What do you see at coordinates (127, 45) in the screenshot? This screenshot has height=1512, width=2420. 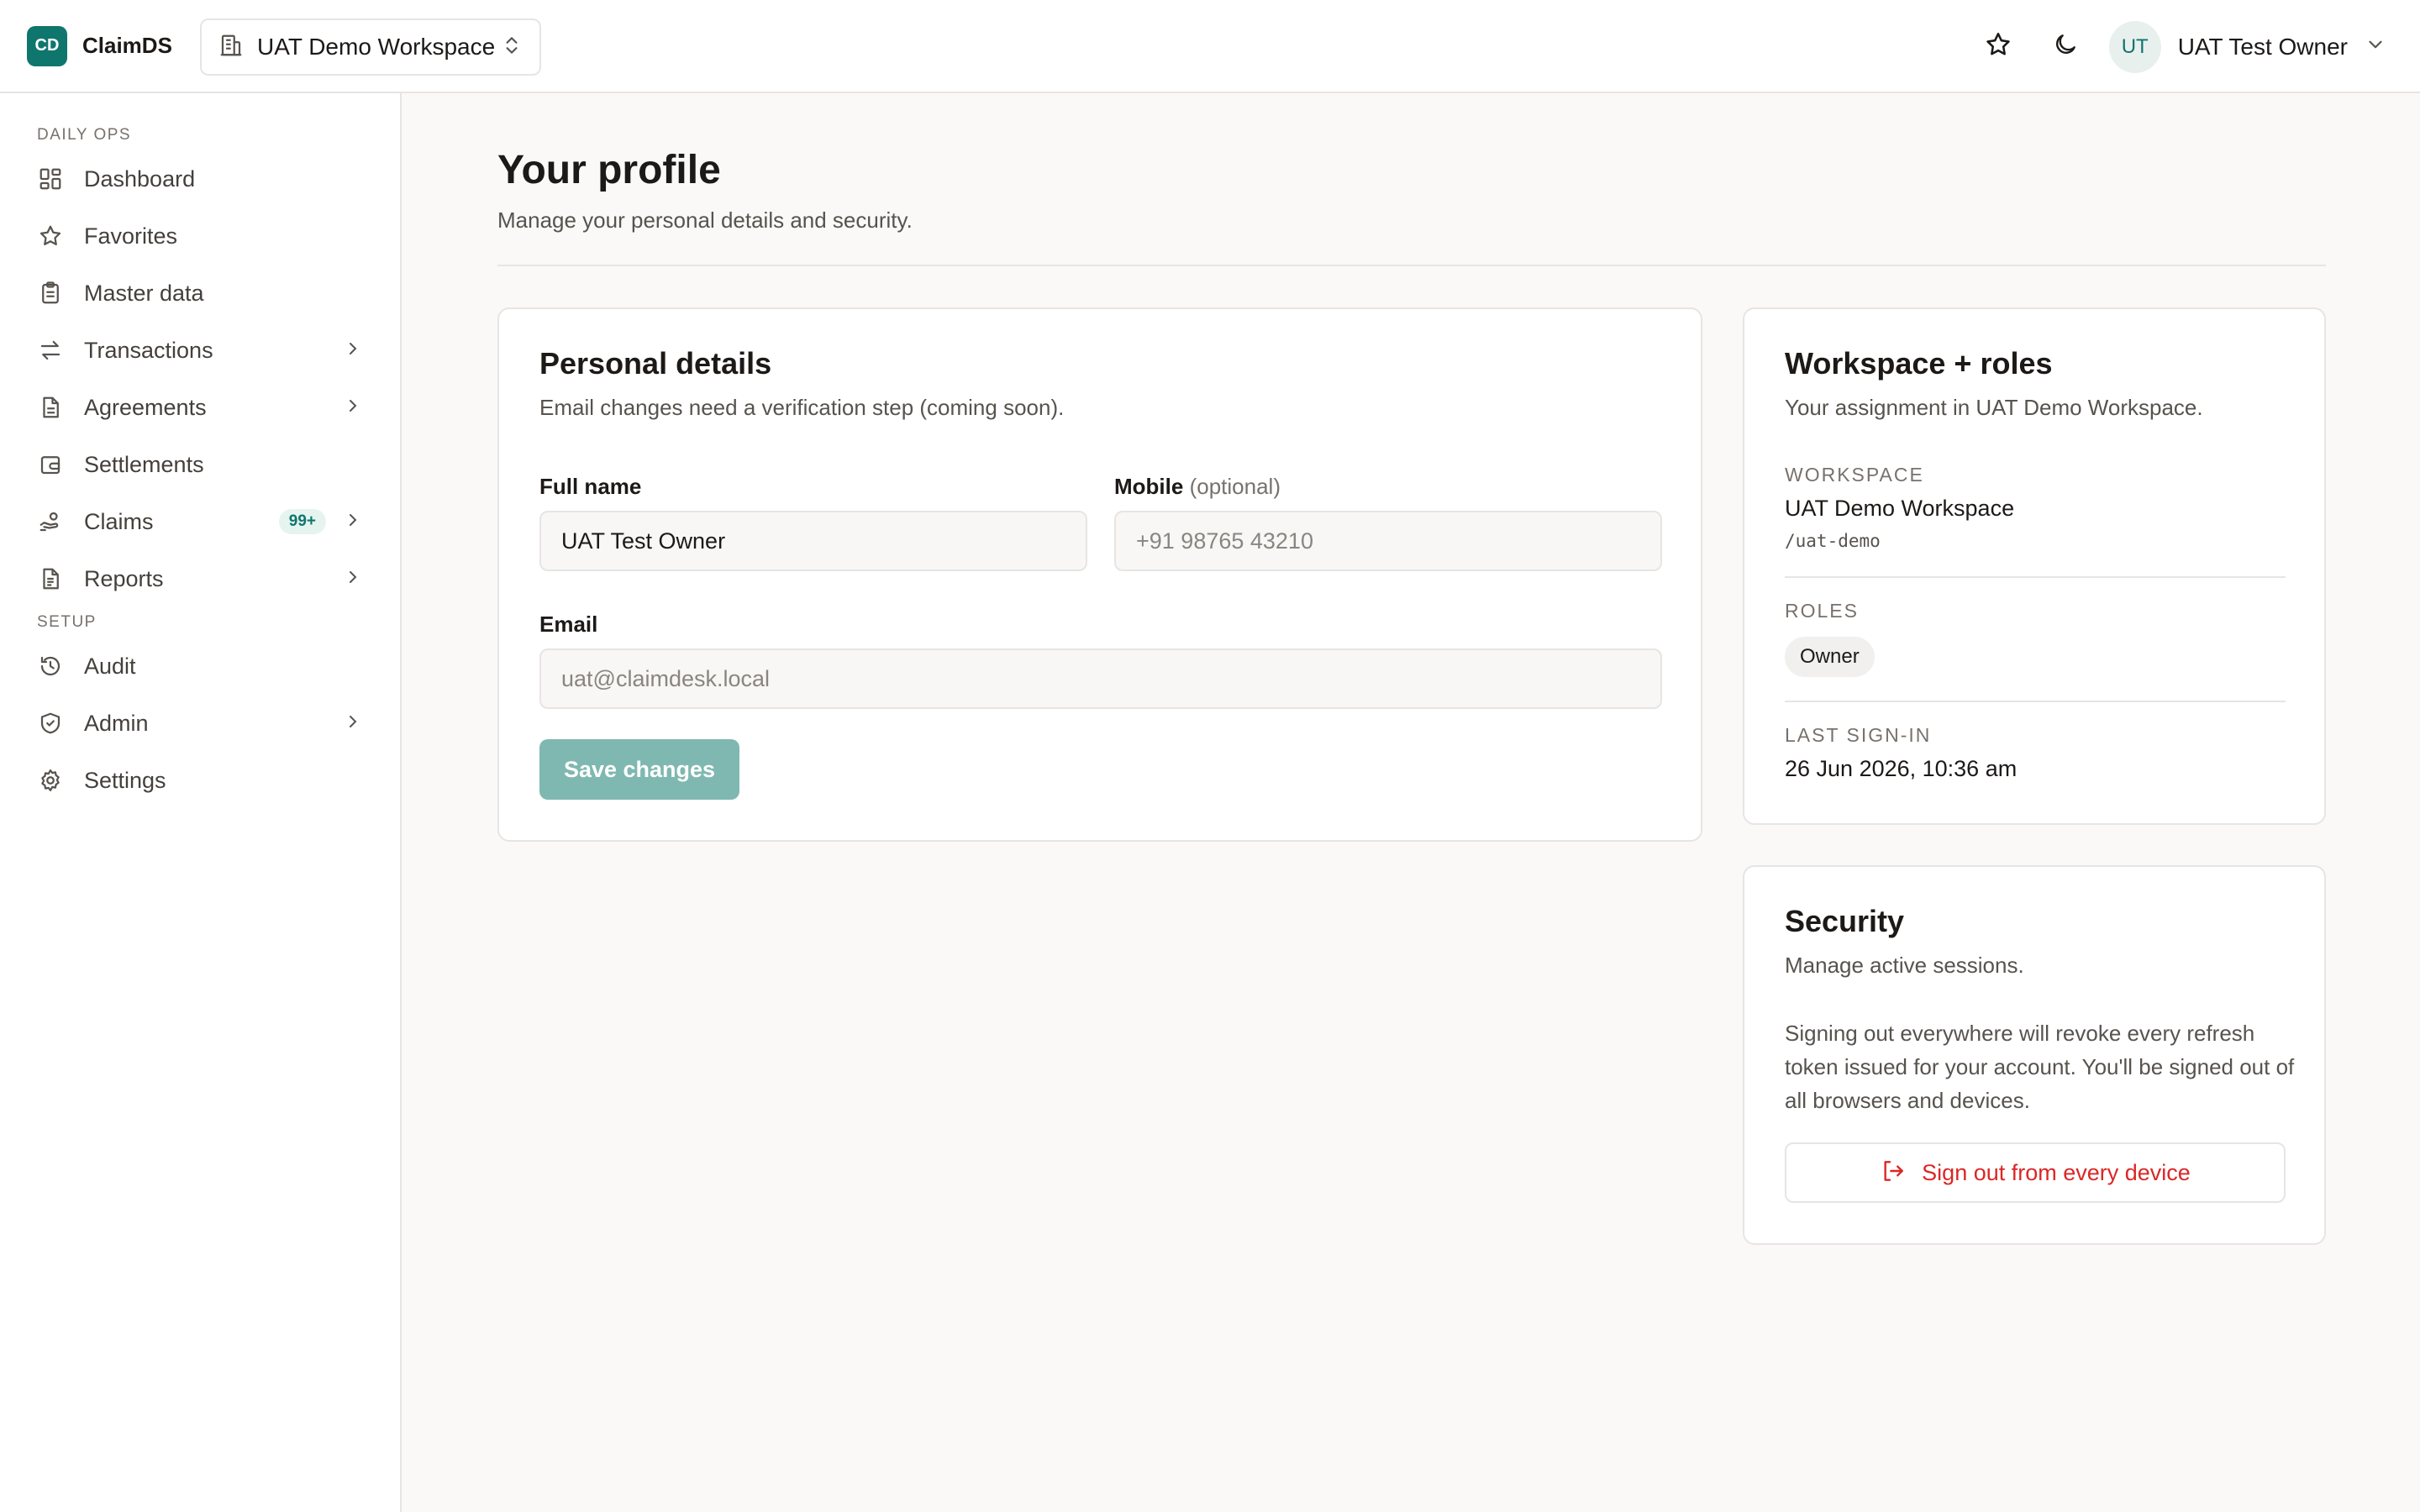 I see `brand-name: ClaimDS` at bounding box center [127, 45].